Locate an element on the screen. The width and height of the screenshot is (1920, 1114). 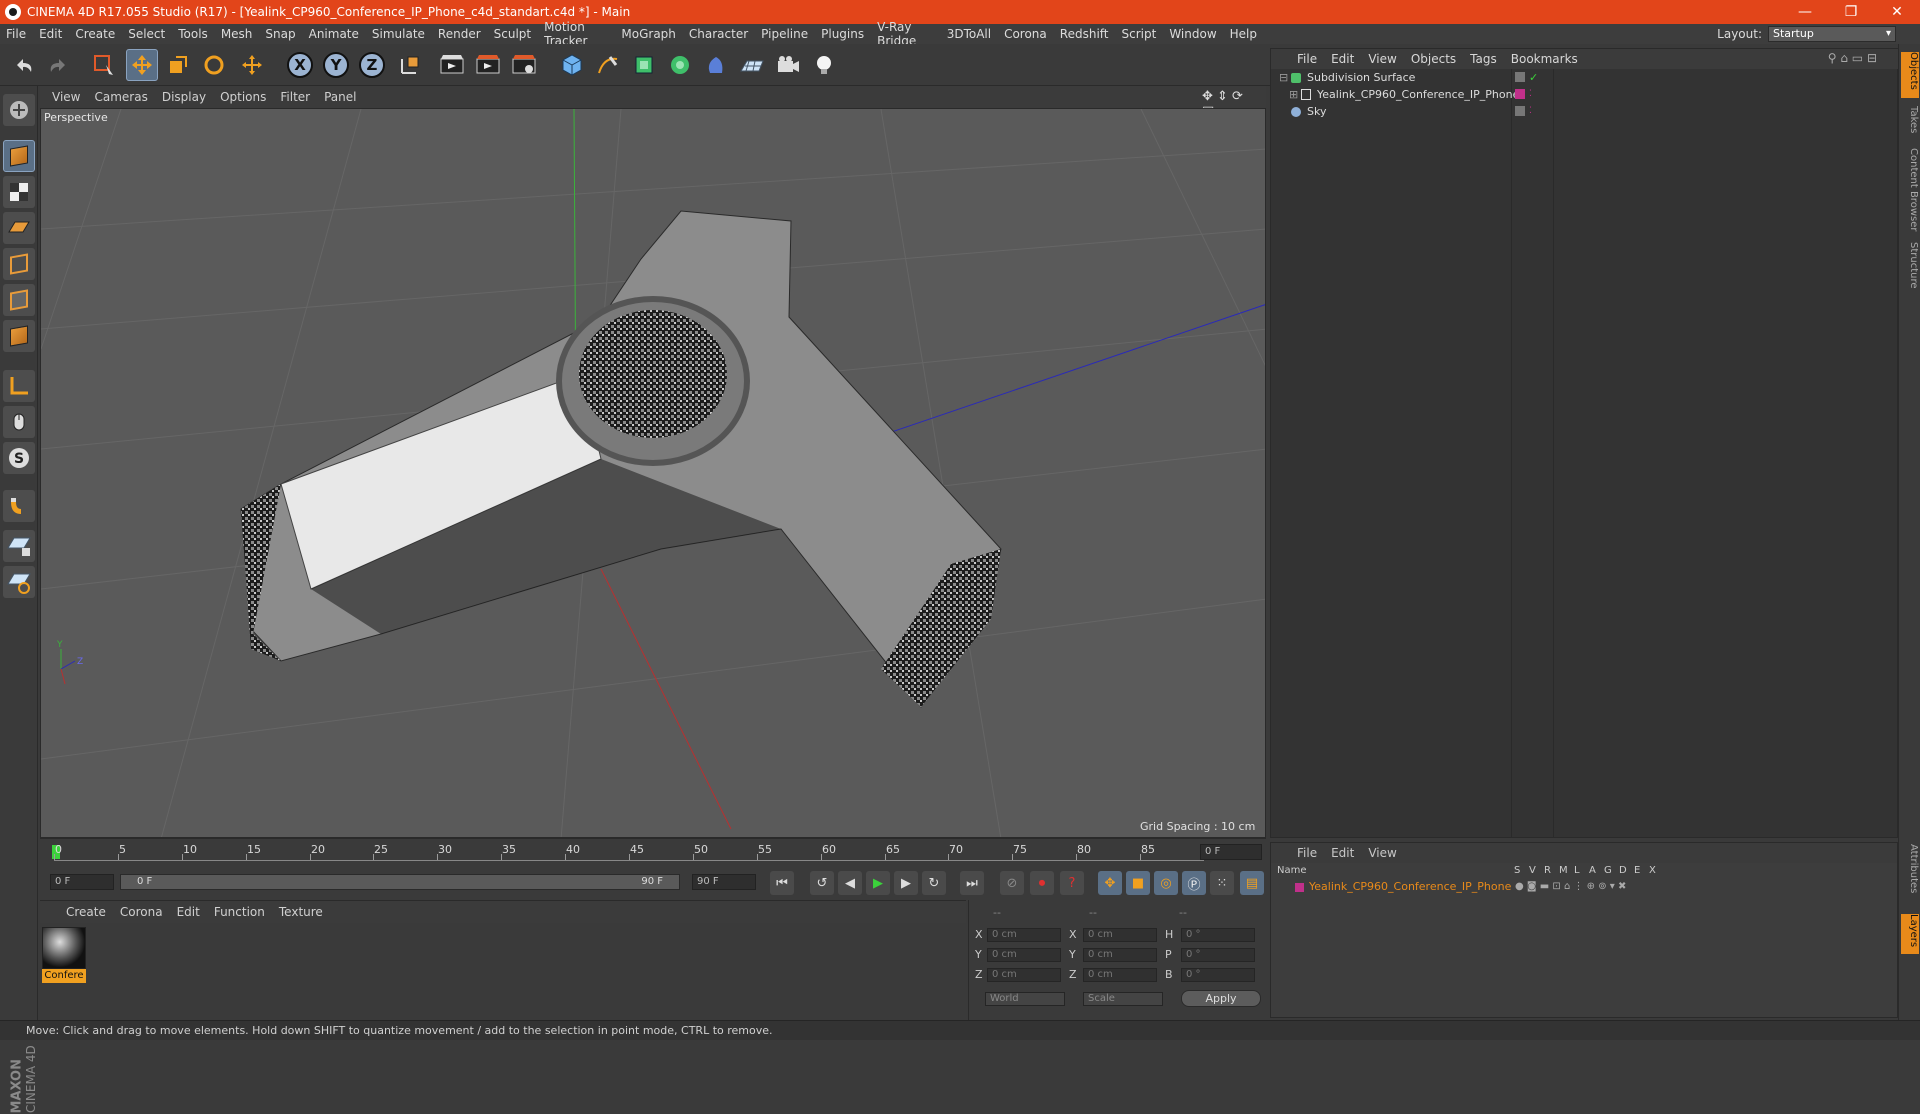
material-menu-function: Function is located at coordinates (239, 912).